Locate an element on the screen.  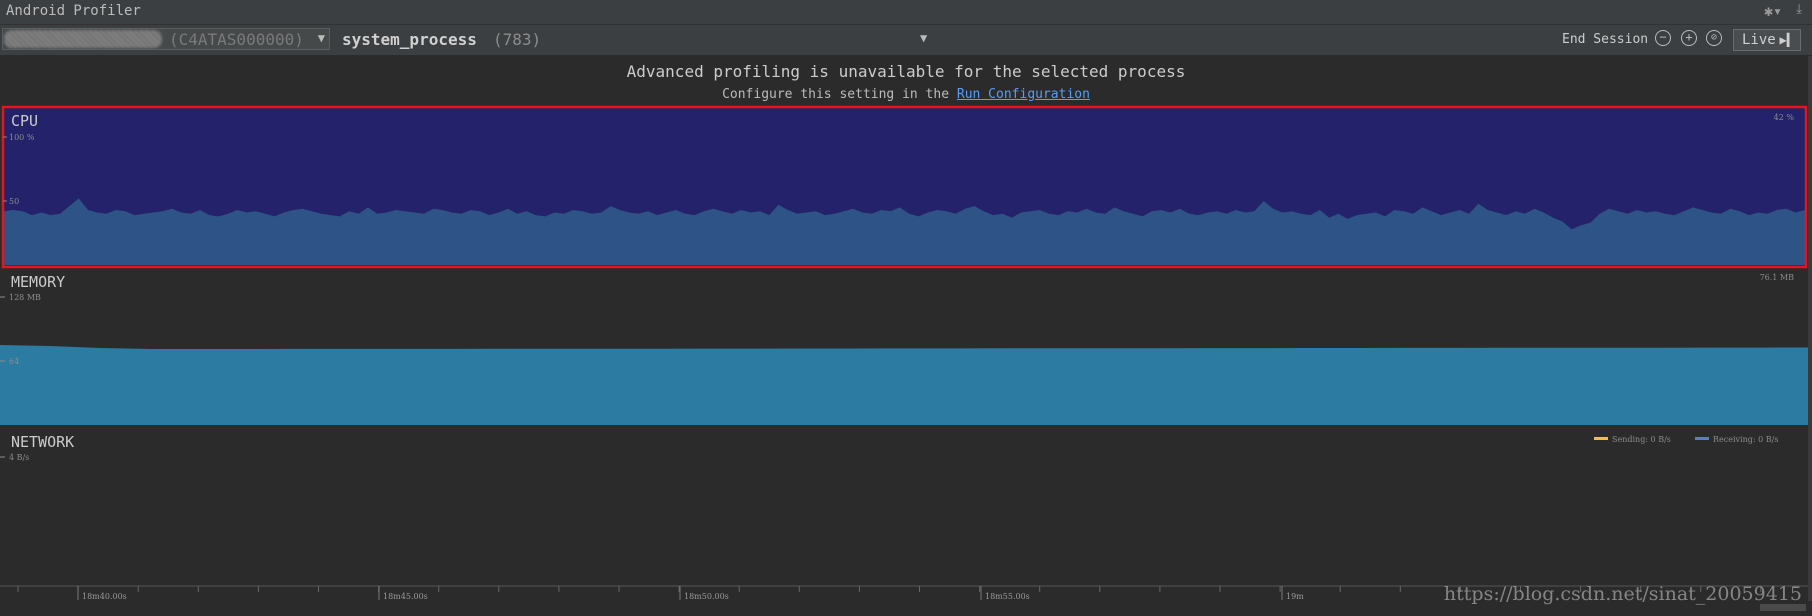
timeline-tick-label: 18m55.00s is located at coordinates (1007, 596).